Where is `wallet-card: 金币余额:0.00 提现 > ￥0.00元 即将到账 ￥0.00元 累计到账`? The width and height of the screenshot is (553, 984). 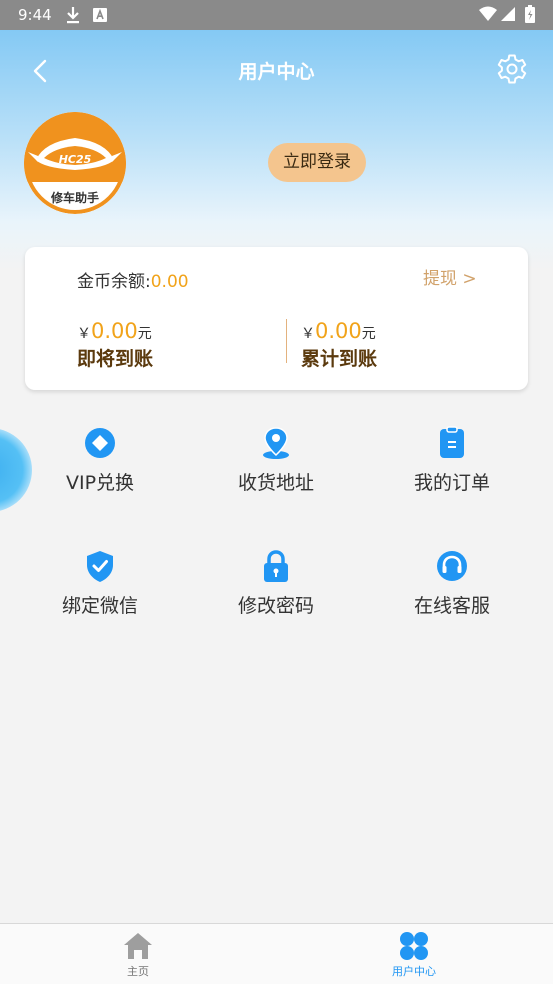 wallet-card: 金币余额:0.00 提现 > ￥0.00元 即将到账 ￥0.00元 累计到账 is located at coordinates (276, 318).